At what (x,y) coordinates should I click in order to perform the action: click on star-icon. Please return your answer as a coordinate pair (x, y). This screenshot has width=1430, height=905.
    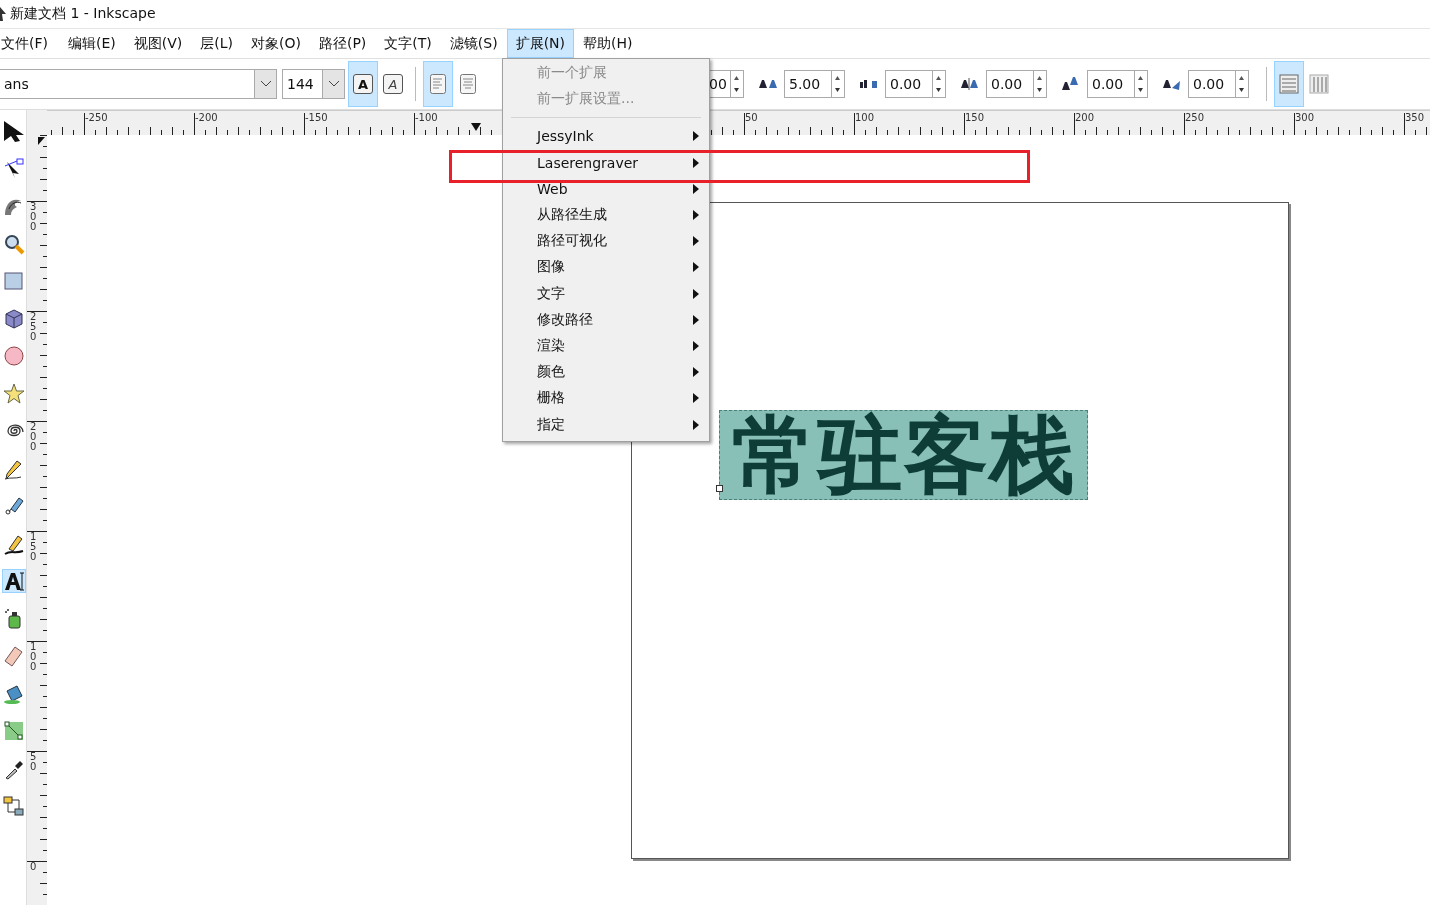
    Looking at the image, I should click on (14, 393).